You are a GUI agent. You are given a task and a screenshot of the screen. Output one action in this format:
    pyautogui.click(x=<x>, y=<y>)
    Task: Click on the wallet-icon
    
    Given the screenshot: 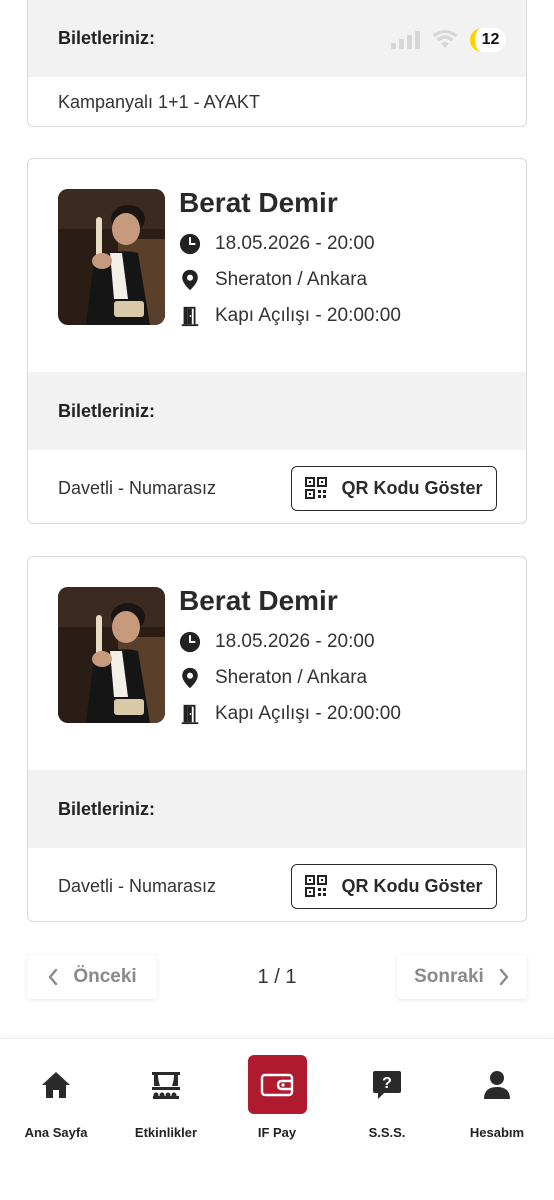 What is the action you would take?
    pyautogui.click(x=277, y=1084)
    